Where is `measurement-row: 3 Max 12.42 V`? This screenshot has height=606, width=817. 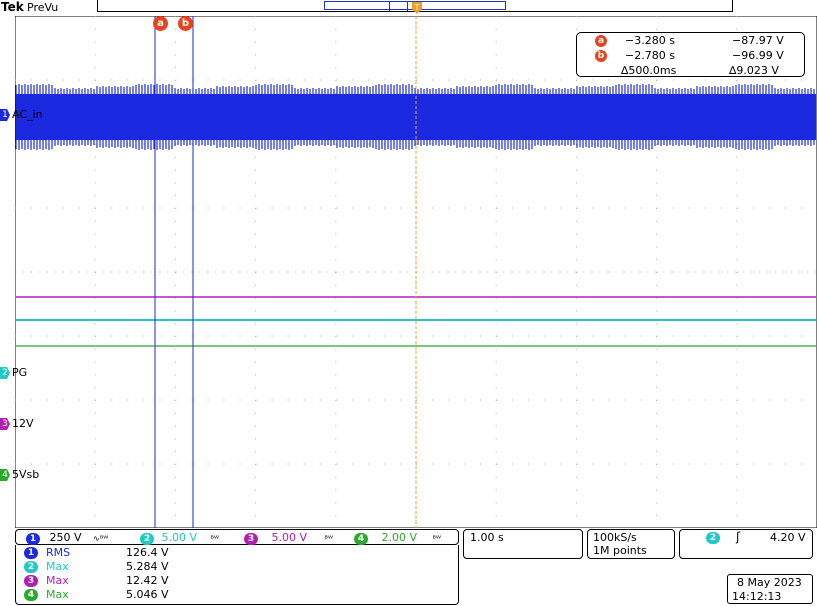
measurement-row: 3 Max 12.42 V is located at coordinates (240, 581).